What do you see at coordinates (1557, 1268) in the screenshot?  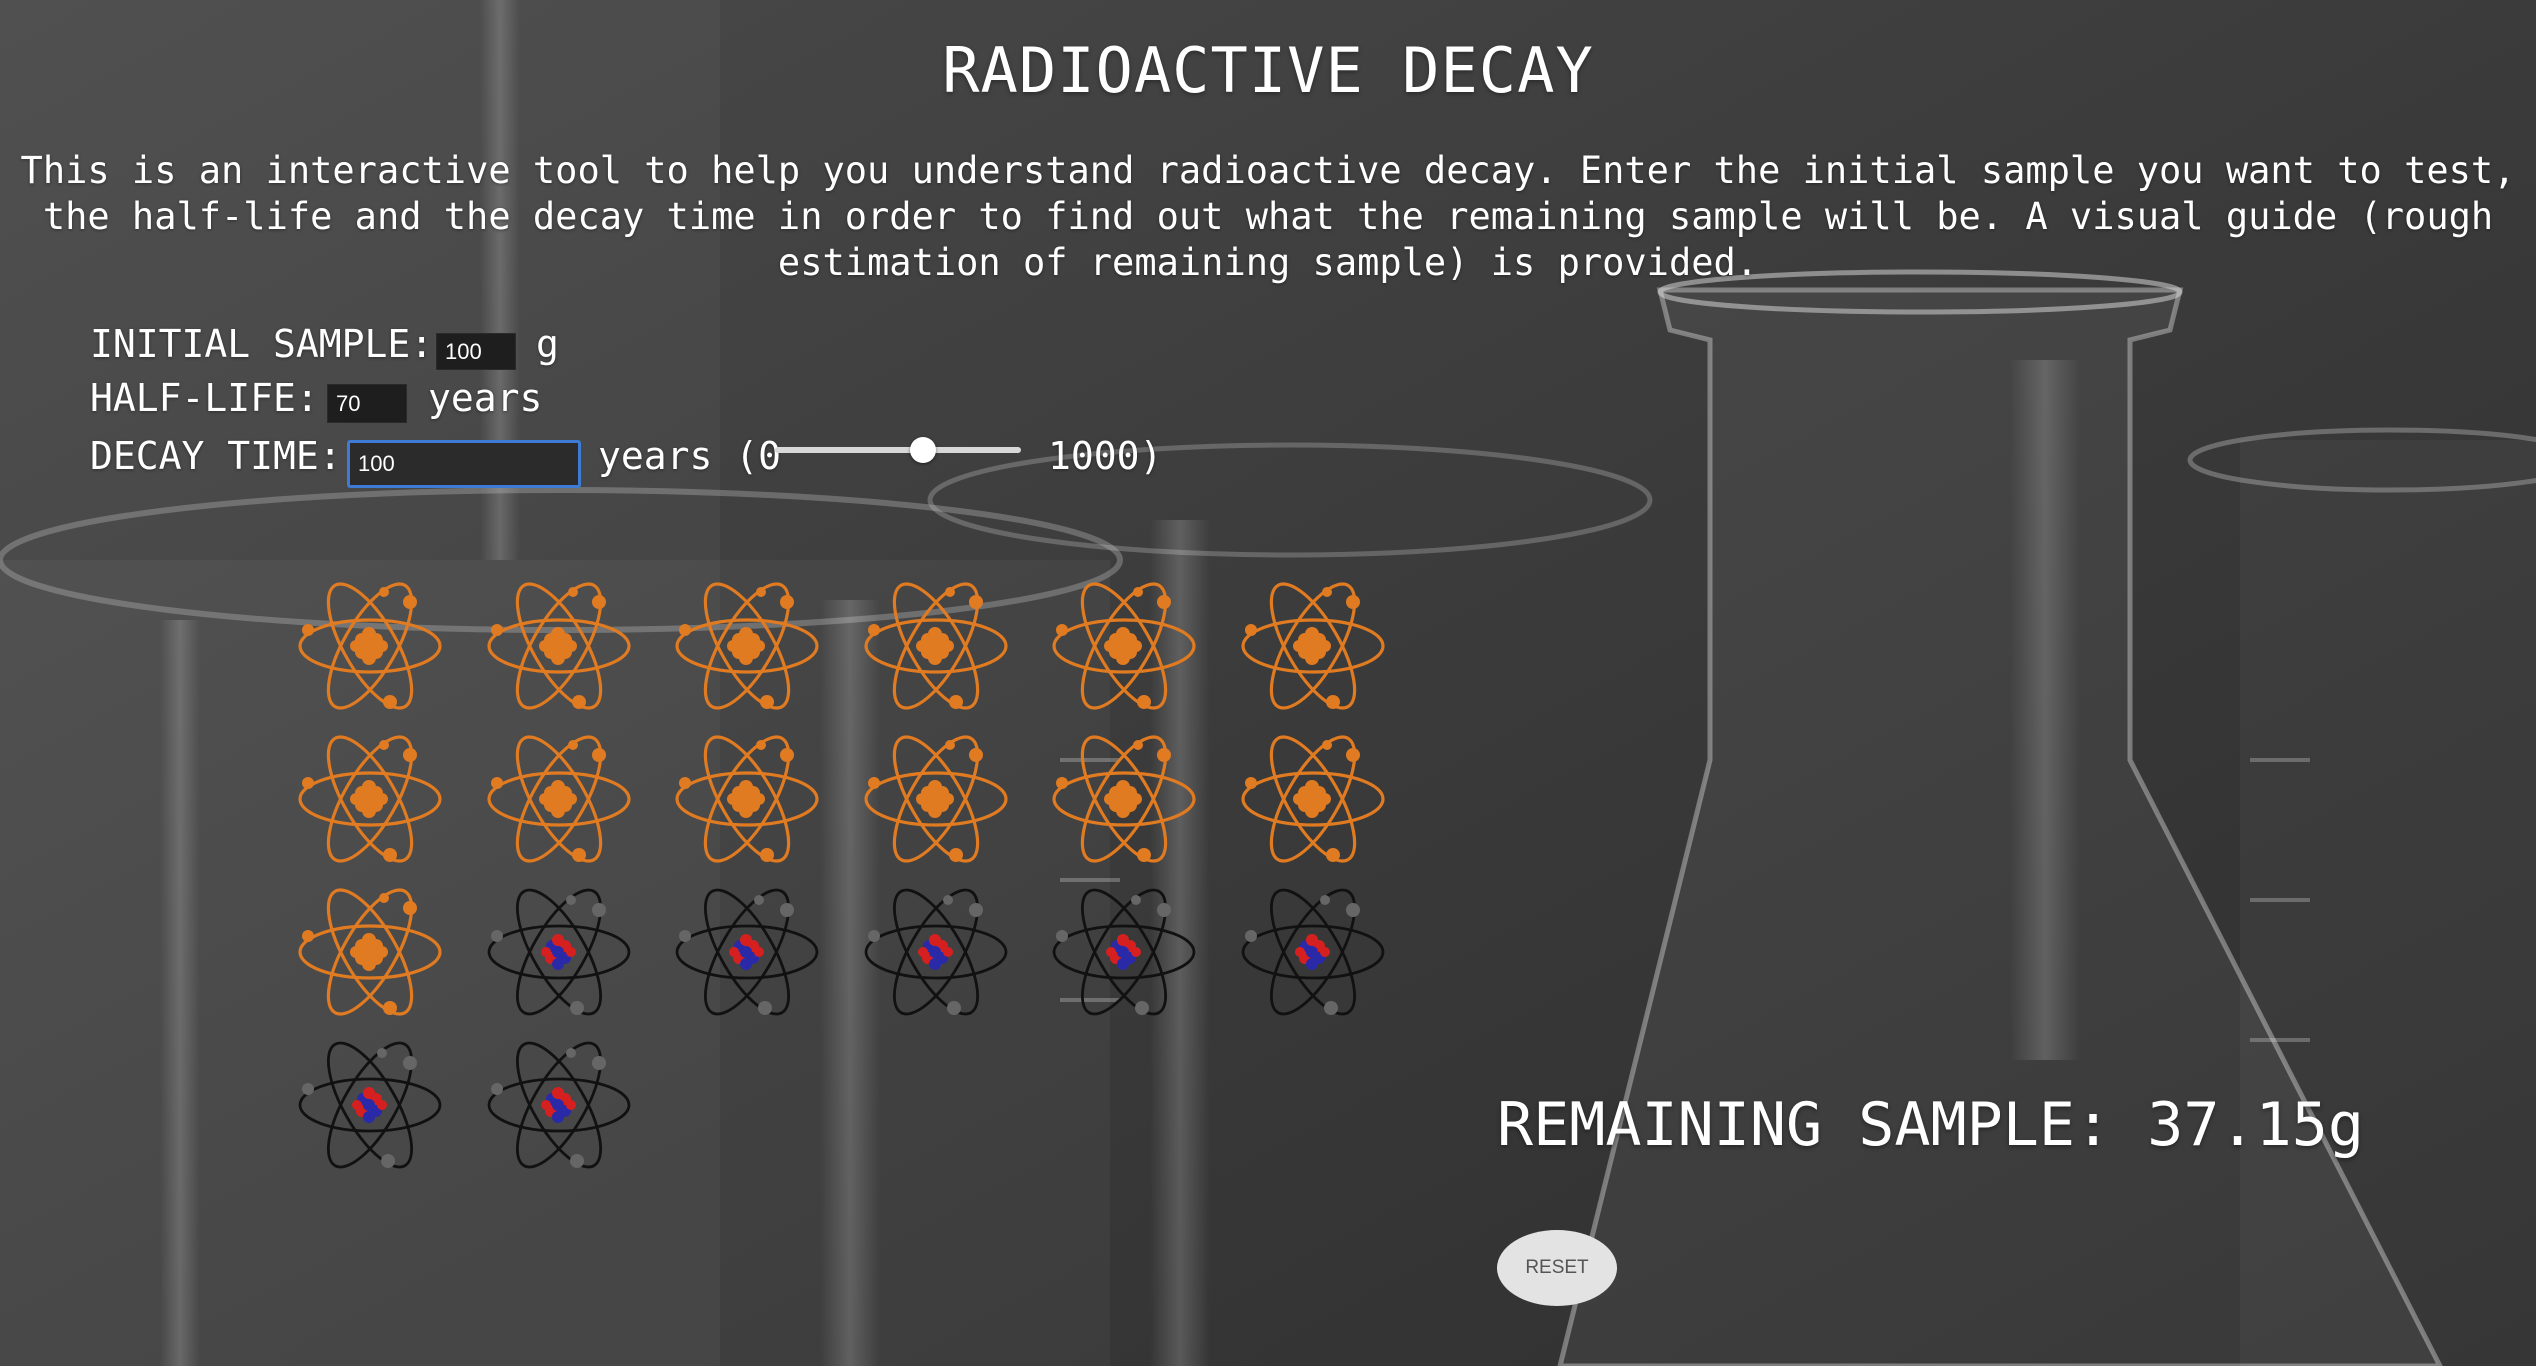 I see `reset-button: RESET` at bounding box center [1557, 1268].